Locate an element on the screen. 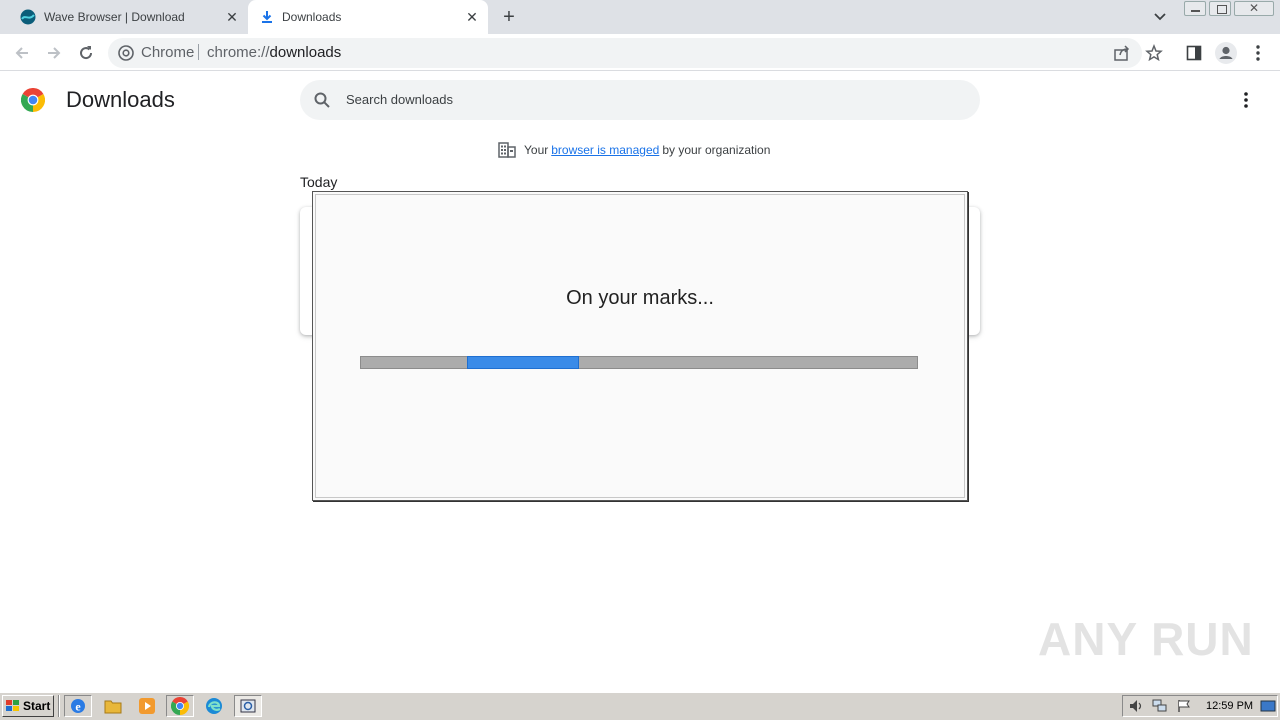 The width and height of the screenshot is (1280, 720). tab-downloads: Downloads ✕ is located at coordinates (368, 17).